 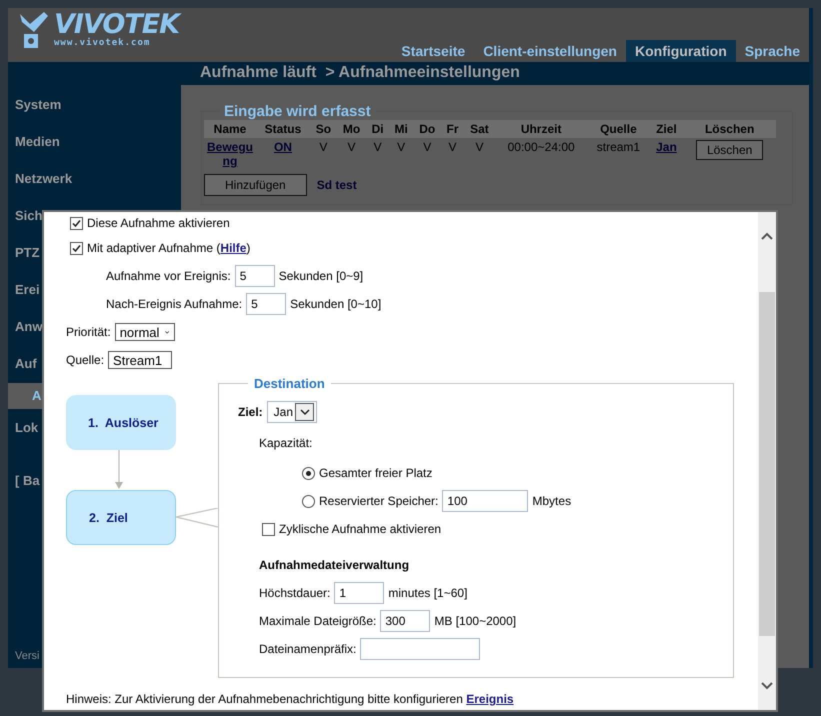 I want to click on sidebar-item: Erei, so click(x=27, y=290).